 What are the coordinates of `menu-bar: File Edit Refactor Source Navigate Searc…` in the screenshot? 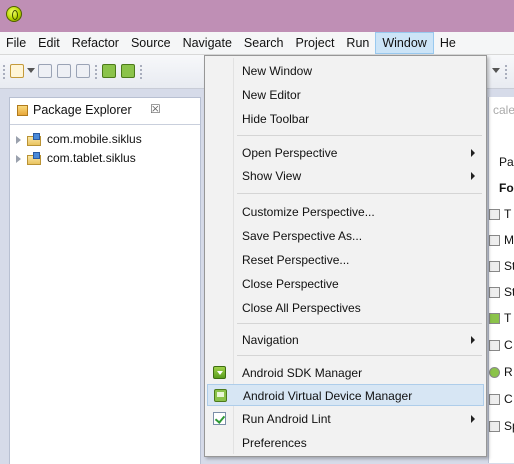 It's located at (257, 43).